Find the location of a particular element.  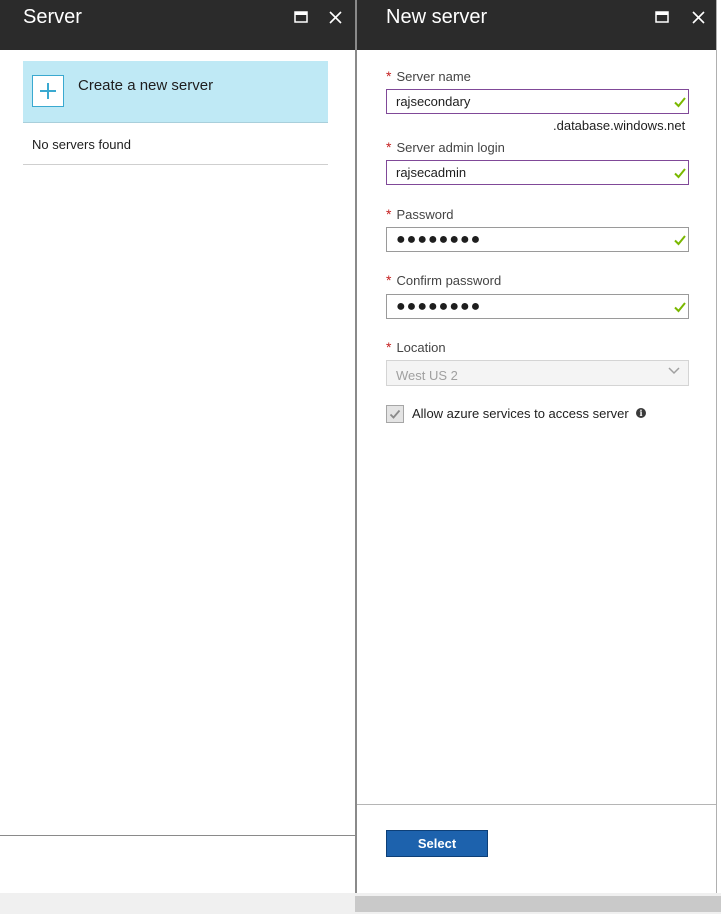

server-name-input is located at coordinates (537, 101).